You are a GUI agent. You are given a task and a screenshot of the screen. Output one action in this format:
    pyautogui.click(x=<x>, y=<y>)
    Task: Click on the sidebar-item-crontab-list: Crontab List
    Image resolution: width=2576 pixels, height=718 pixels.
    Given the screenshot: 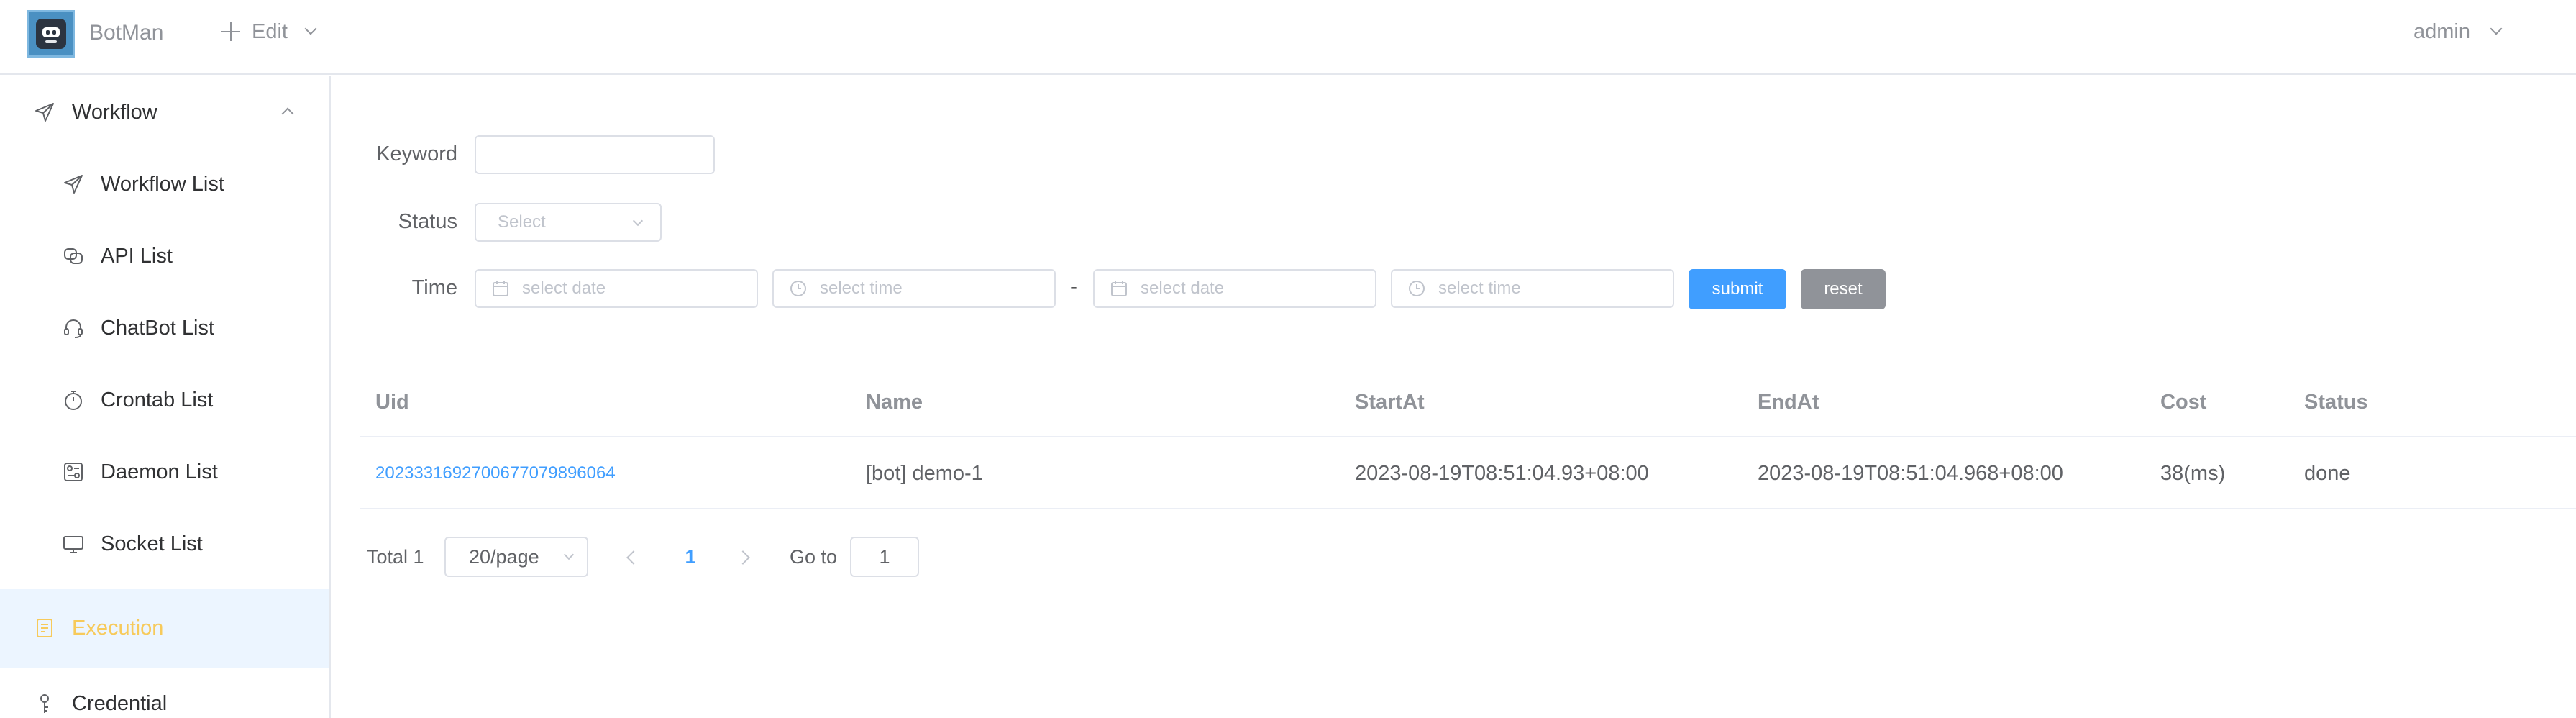 What is the action you would take?
    pyautogui.click(x=164, y=400)
    